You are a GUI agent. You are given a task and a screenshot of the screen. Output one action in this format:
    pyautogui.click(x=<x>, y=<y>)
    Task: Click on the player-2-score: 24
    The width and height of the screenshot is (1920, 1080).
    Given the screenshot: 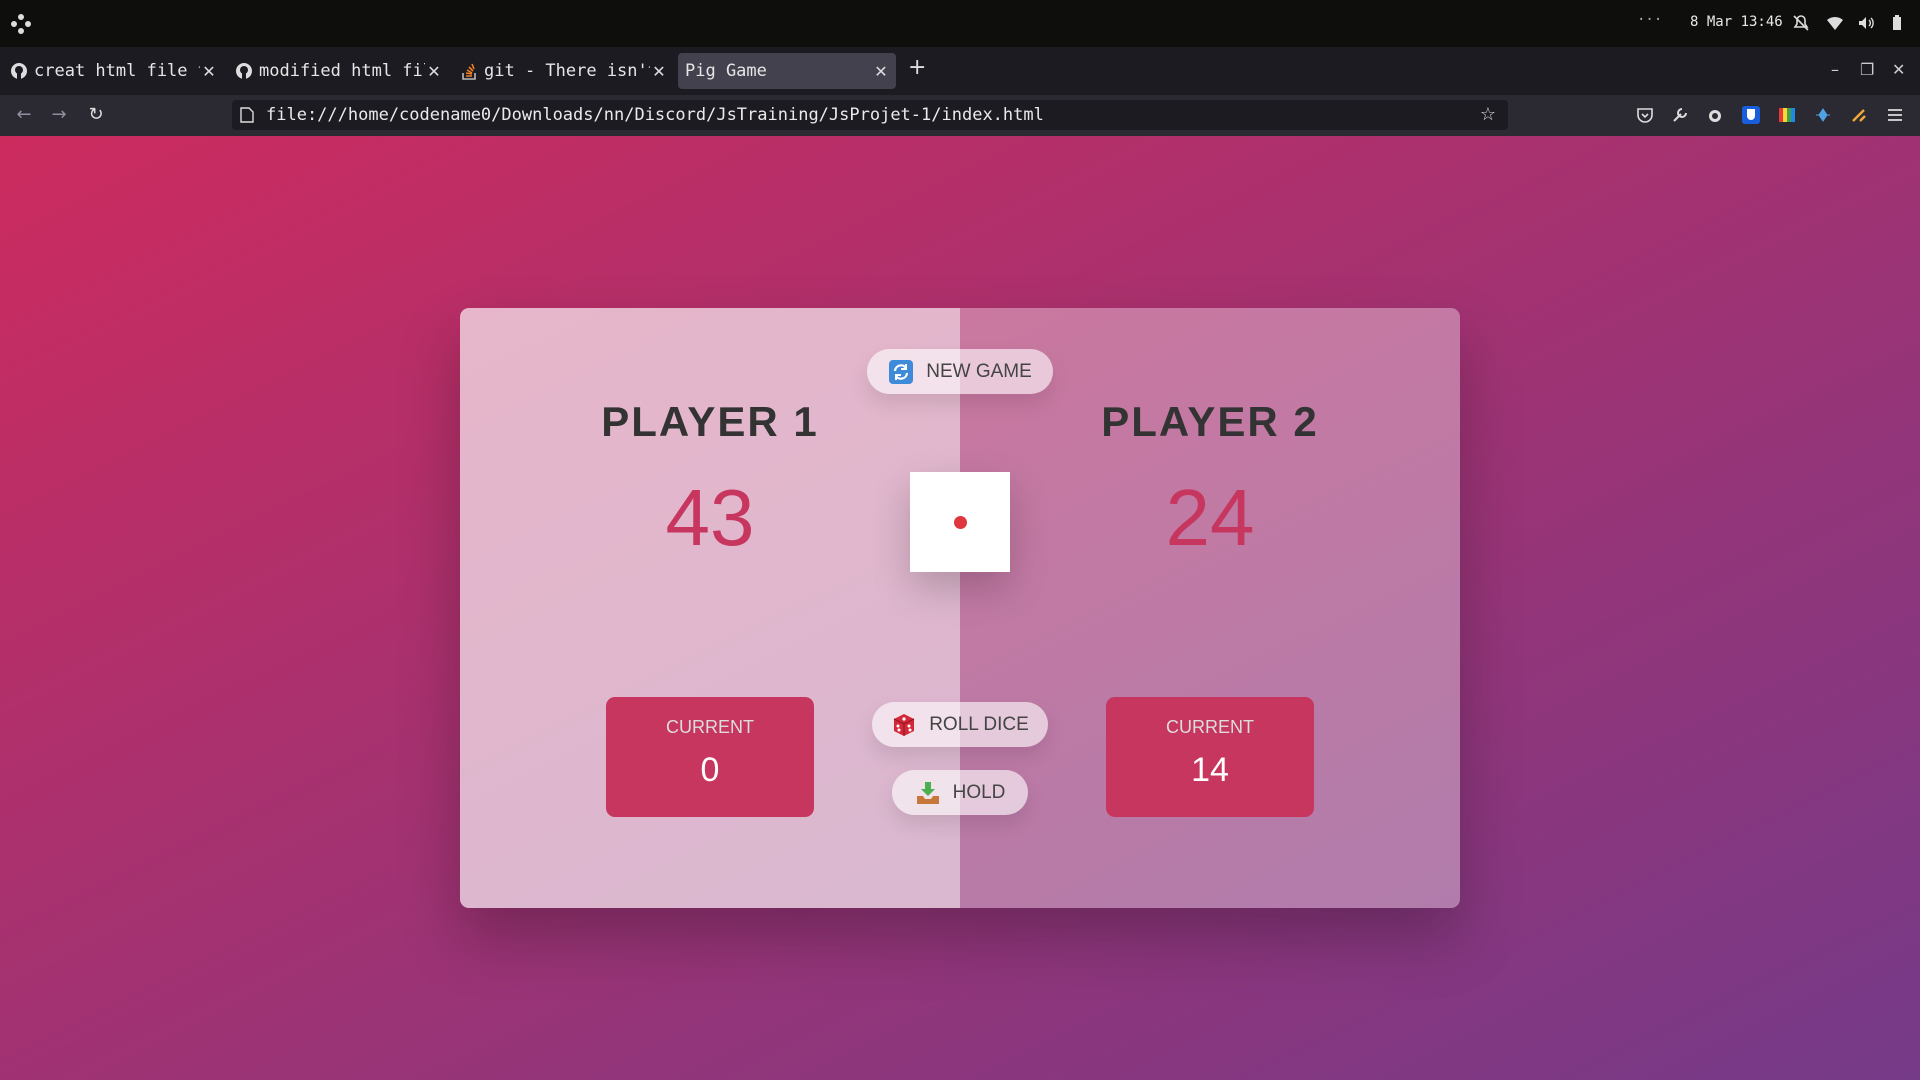 What is the action you would take?
    pyautogui.click(x=1210, y=517)
    